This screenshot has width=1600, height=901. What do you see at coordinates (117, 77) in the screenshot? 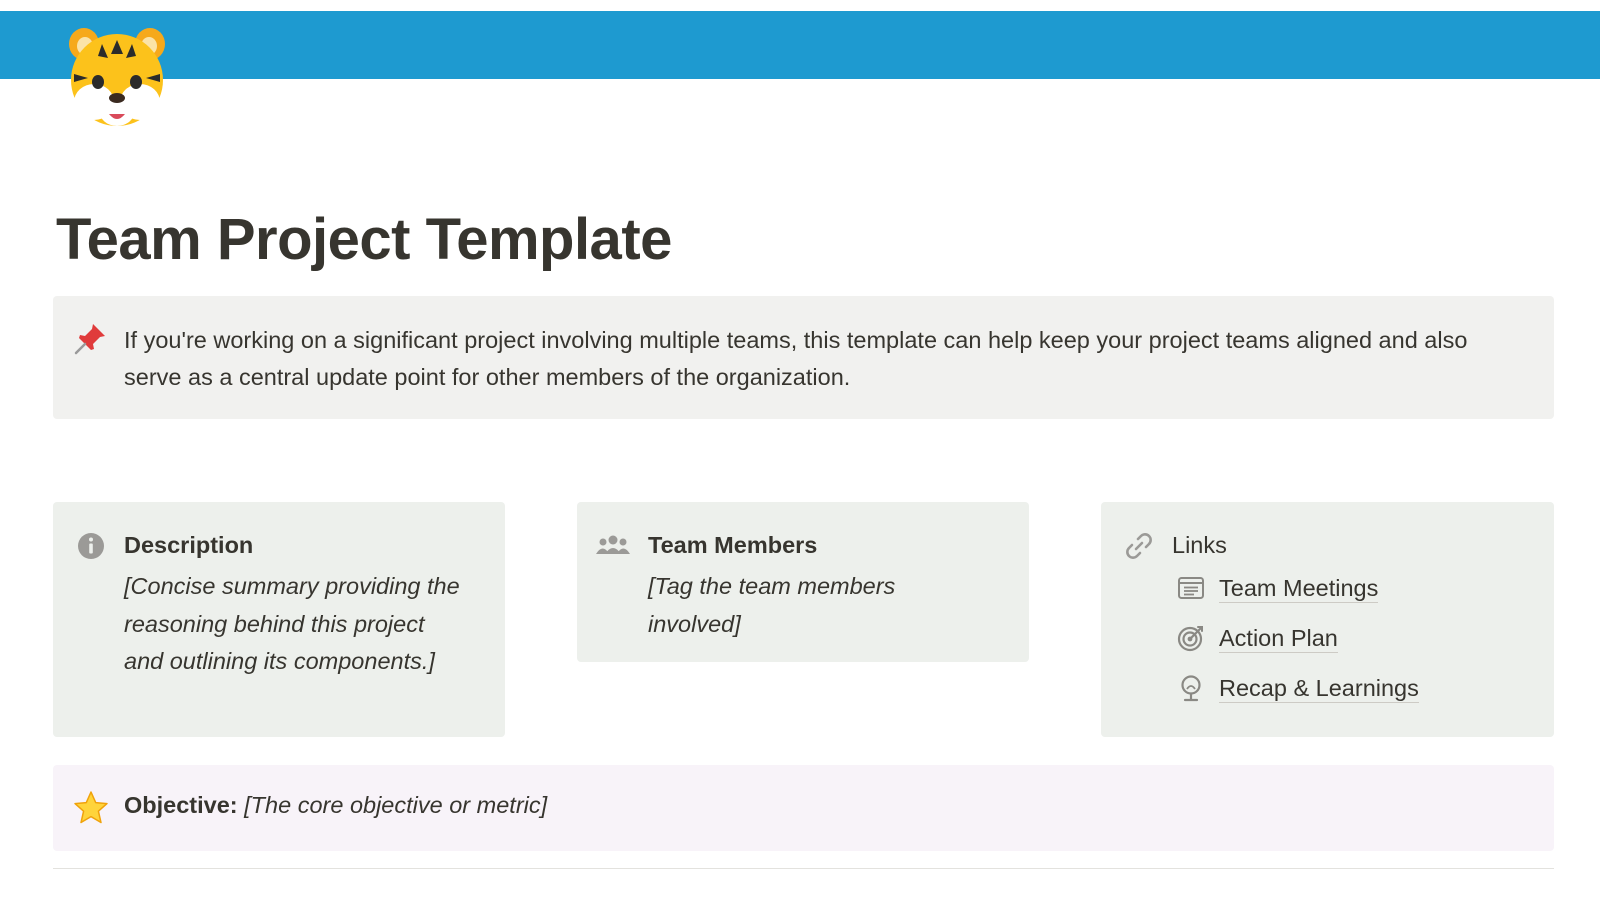
I see `tiger-face-icon` at bounding box center [117, 77].